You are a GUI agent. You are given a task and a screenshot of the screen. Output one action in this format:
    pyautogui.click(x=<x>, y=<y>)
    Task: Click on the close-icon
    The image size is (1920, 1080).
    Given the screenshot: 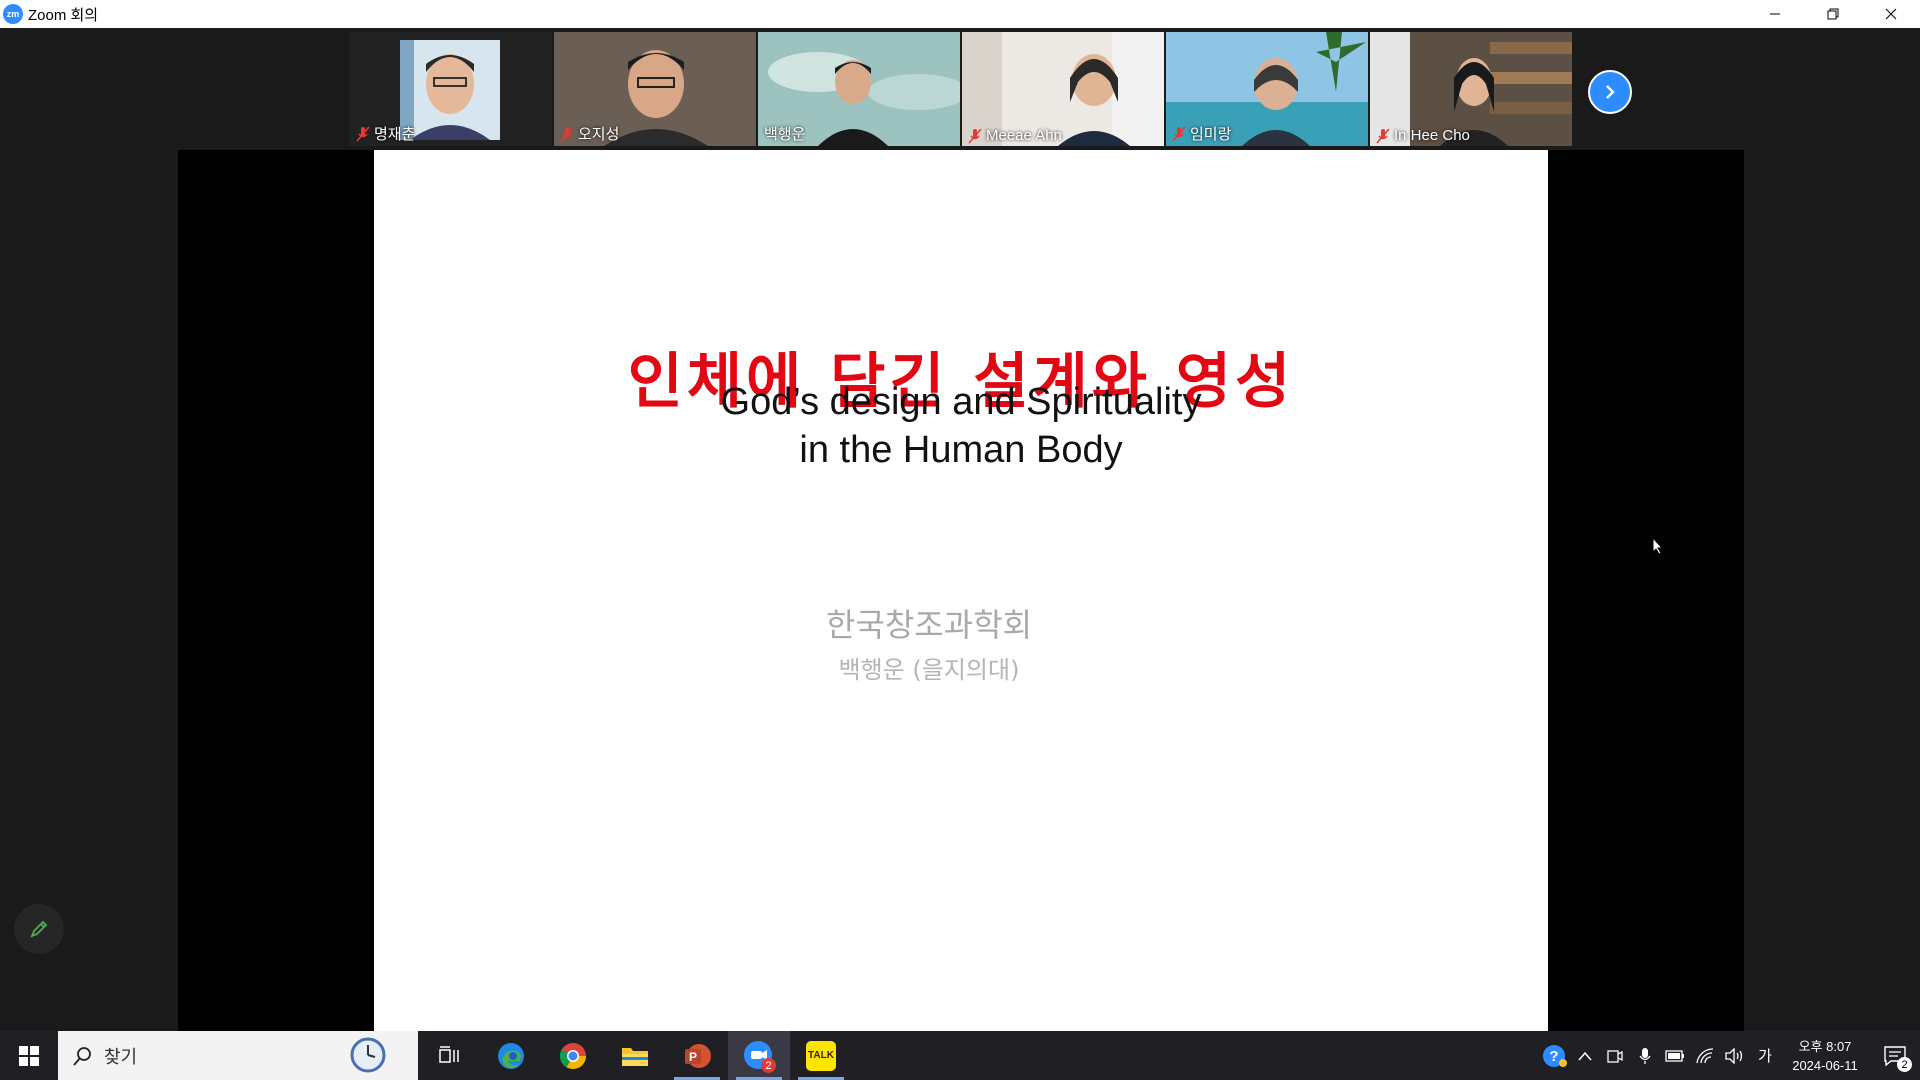 What is the action you would take?
    pyautogui.click(x=1891, y=14)
    